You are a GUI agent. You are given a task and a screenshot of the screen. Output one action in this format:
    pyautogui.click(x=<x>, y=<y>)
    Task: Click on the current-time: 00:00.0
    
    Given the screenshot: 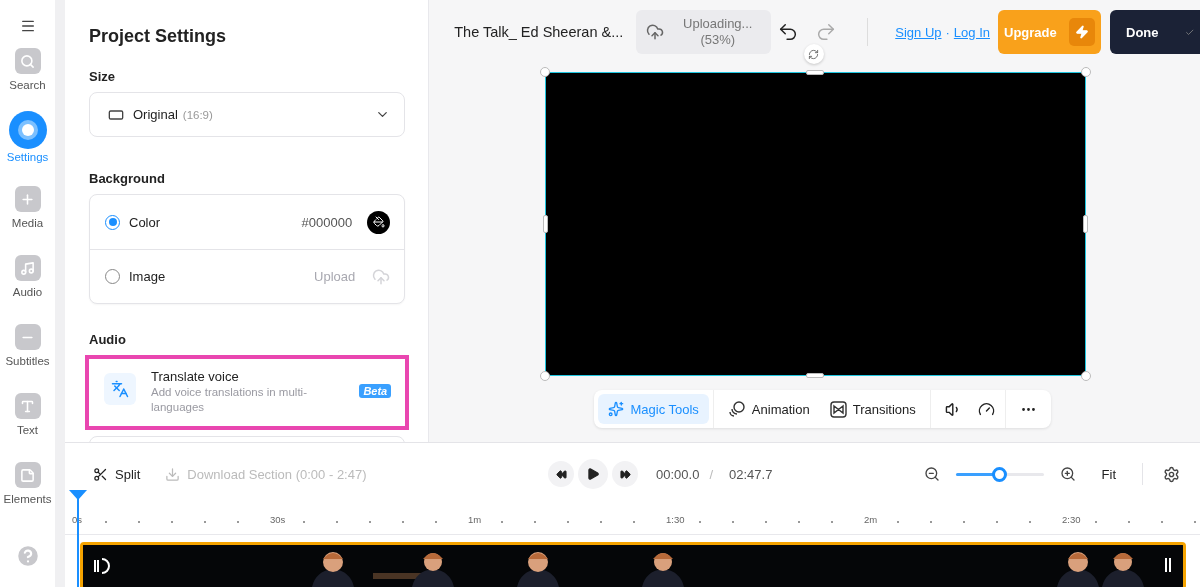 What is the action you would take?
    pyautogui.click(x=678, y=474)
    